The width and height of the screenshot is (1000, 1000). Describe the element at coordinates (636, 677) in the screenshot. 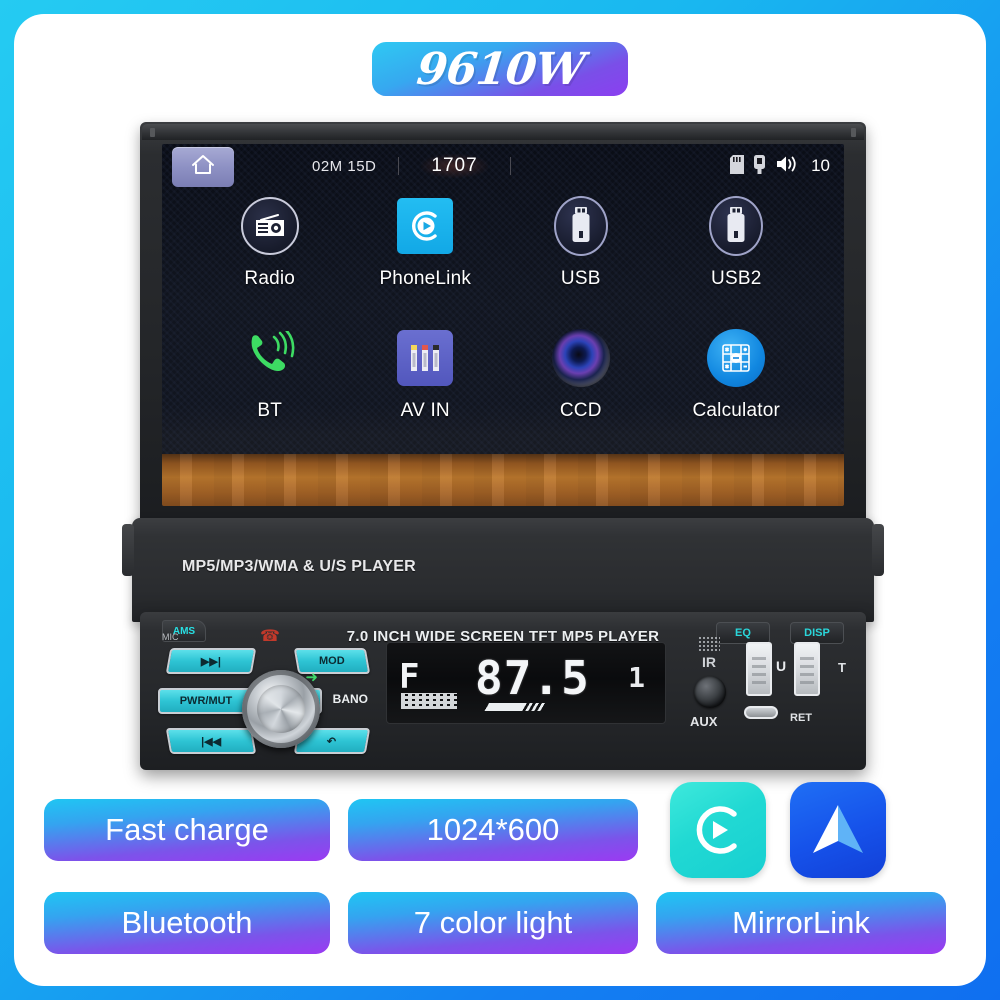

I see `display-channel: 1` at that location.